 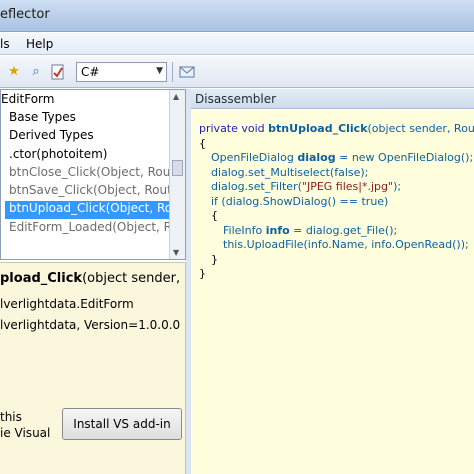 I want to click on member-signature: pload_Click(object sender, R, so click(x=93, y=278).